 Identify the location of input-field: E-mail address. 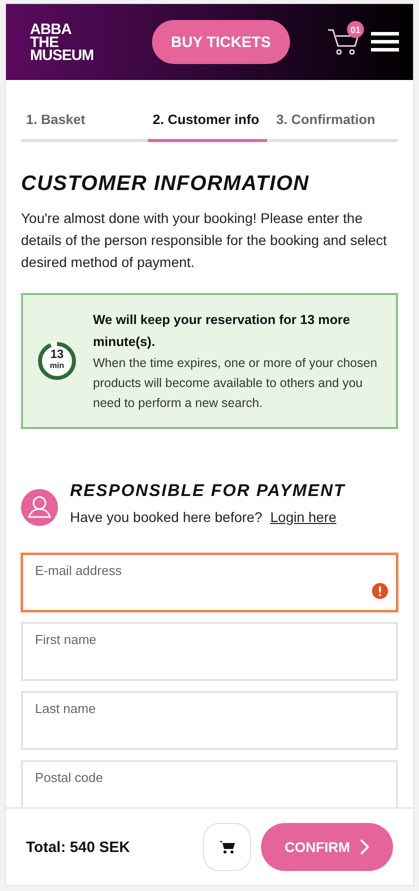
(209, 582).